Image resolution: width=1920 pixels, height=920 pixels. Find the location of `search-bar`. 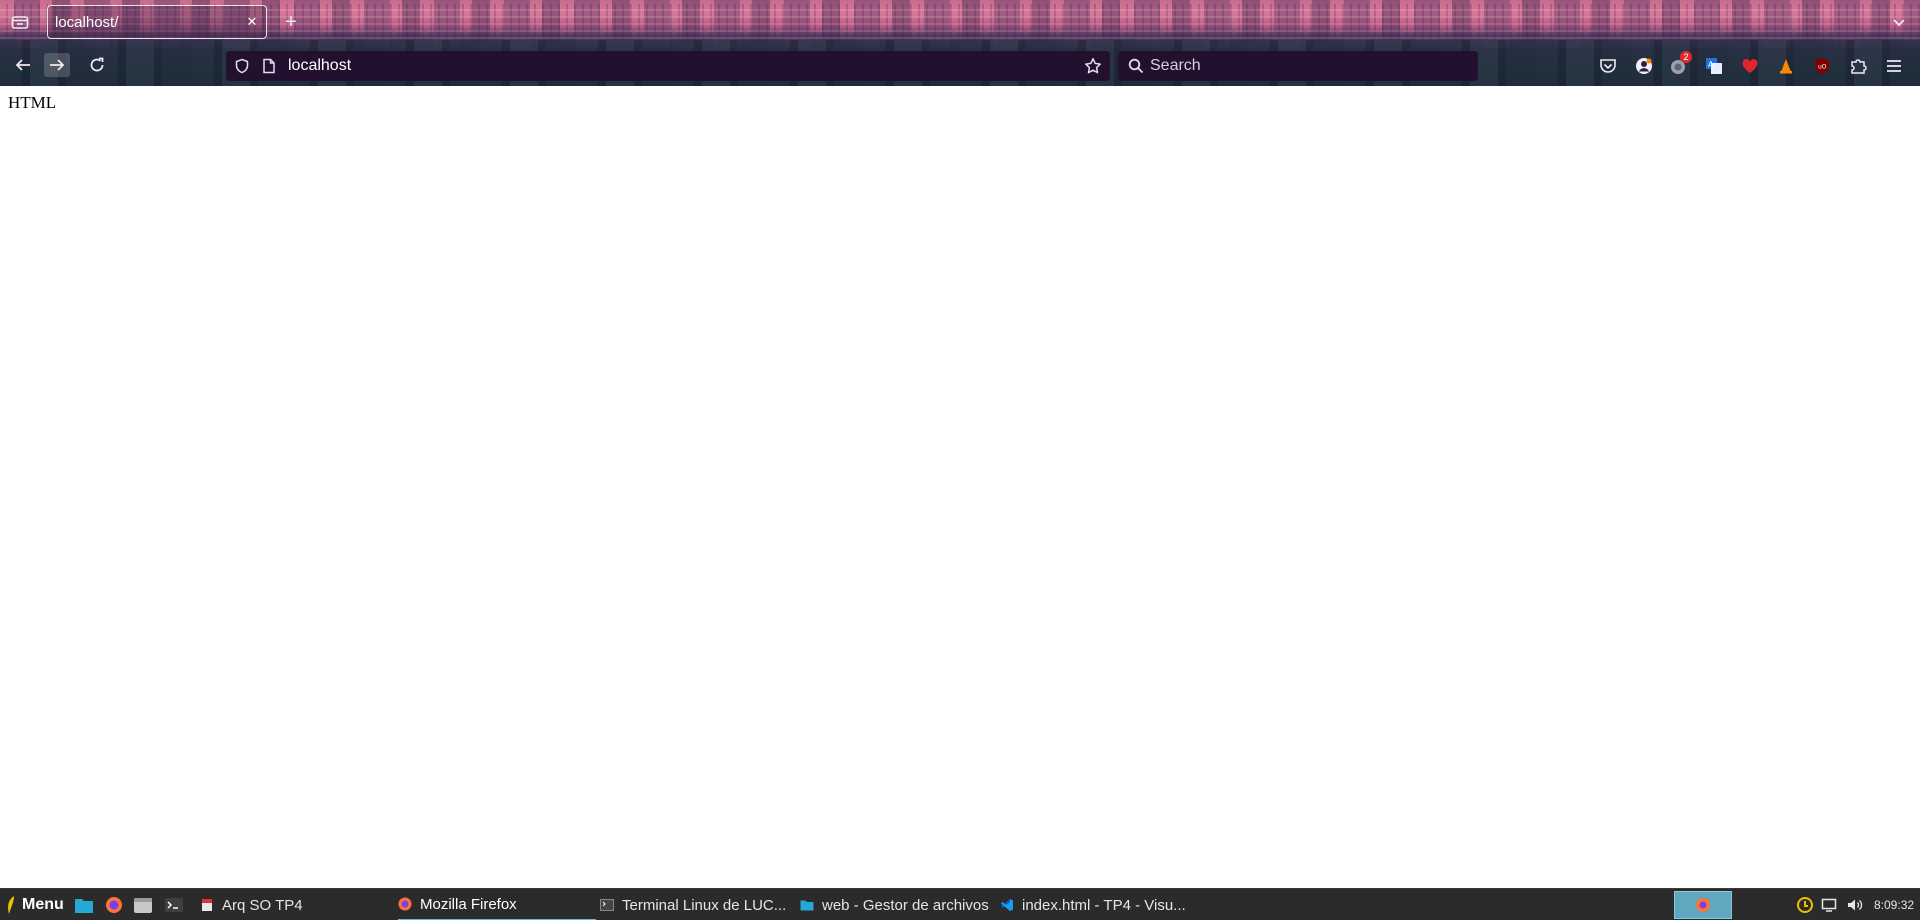

search-bar is located at coordinates (1298, 66).